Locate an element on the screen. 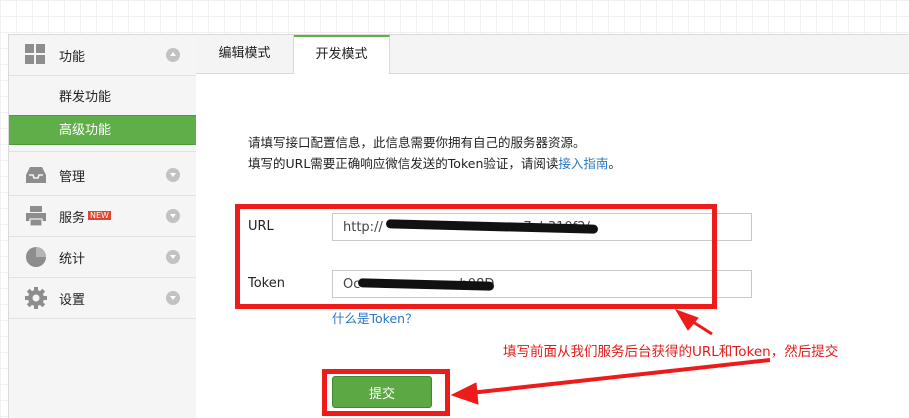 The image size is (909, 418). sidebar-section-manage: 管理 is located at coordinates (103, 175).